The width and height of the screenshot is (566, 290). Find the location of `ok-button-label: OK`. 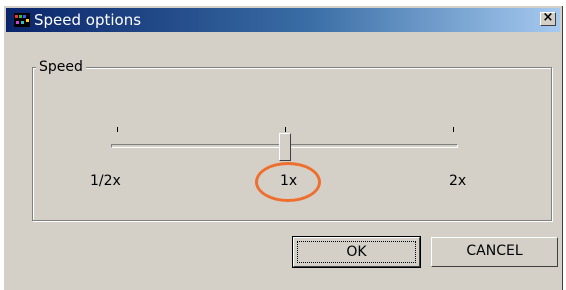

ok-button-label: OK is located at coordinates (356, 252).